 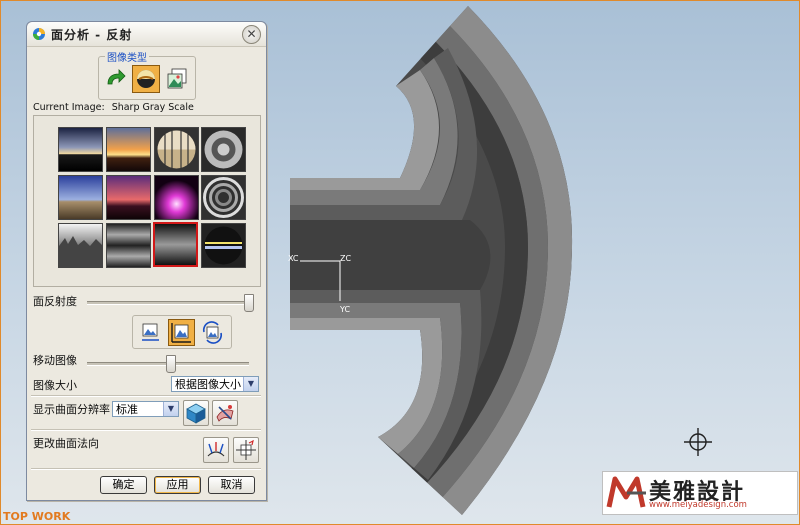 I want to click on move-image-icon, so click(x=181, y=333).